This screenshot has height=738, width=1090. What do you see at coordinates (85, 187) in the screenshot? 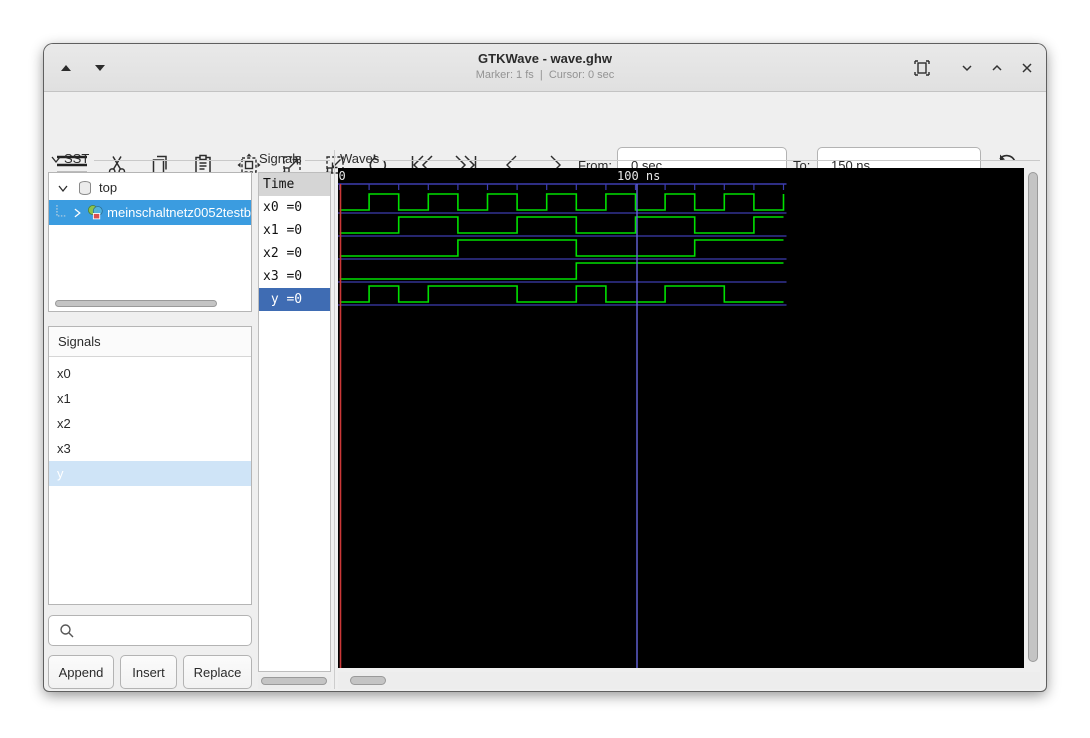
I see `database-icon` at bounding box center [85, 187].